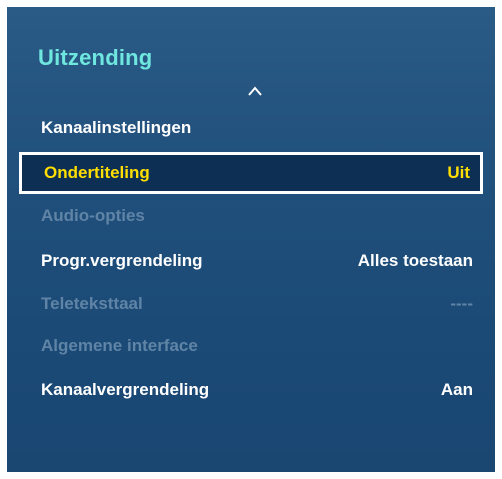 This screenshot has height=479, width=502. I want to click on menu-item-value: ----, so click(461, 303).